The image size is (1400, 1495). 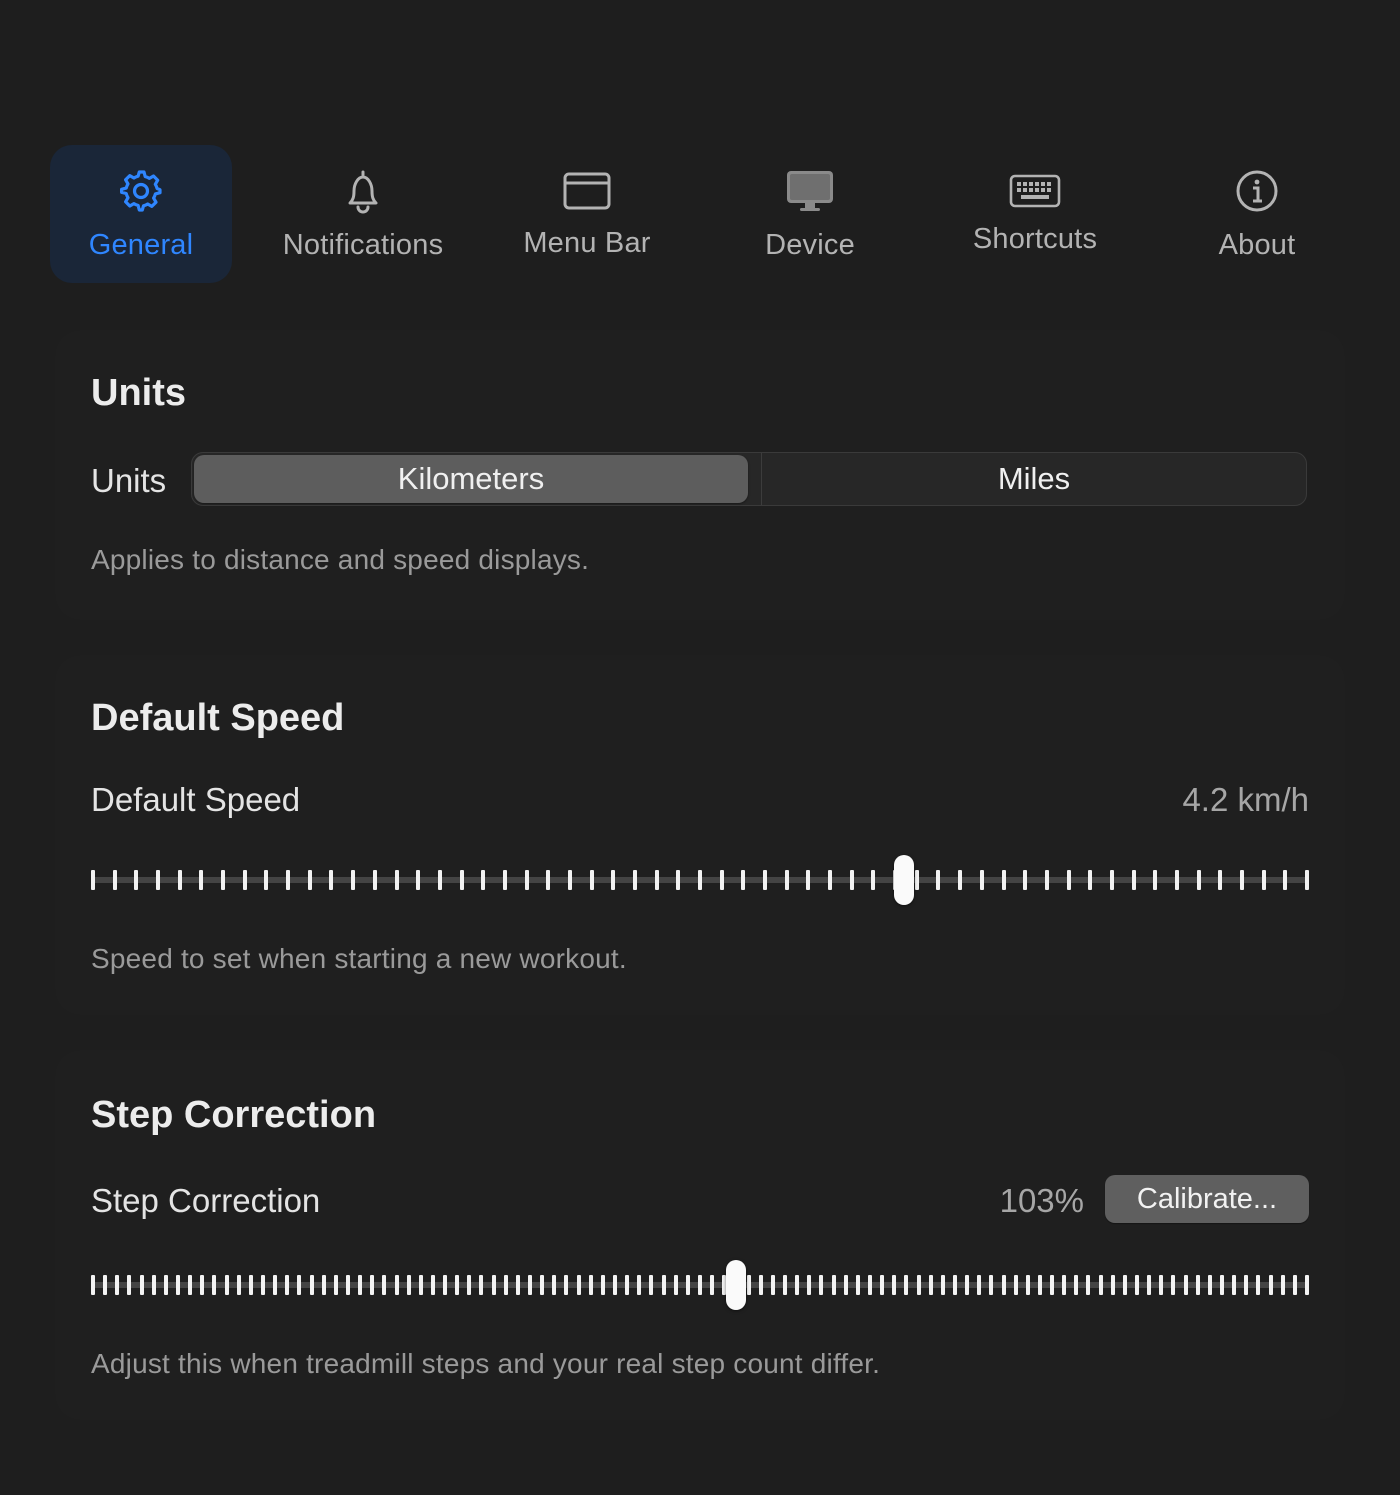 What do you see at coordinates (749, 479) in the screenshot?
I see `units-segmented-control: Kilometers Miles` at bounding box center [749, 479].